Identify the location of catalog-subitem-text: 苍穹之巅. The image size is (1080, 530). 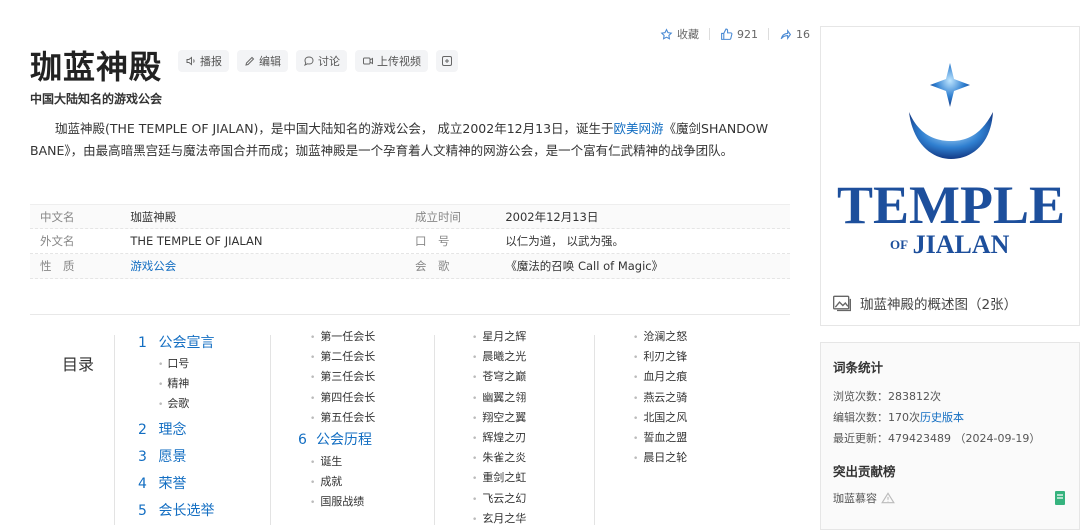
(504, 377).